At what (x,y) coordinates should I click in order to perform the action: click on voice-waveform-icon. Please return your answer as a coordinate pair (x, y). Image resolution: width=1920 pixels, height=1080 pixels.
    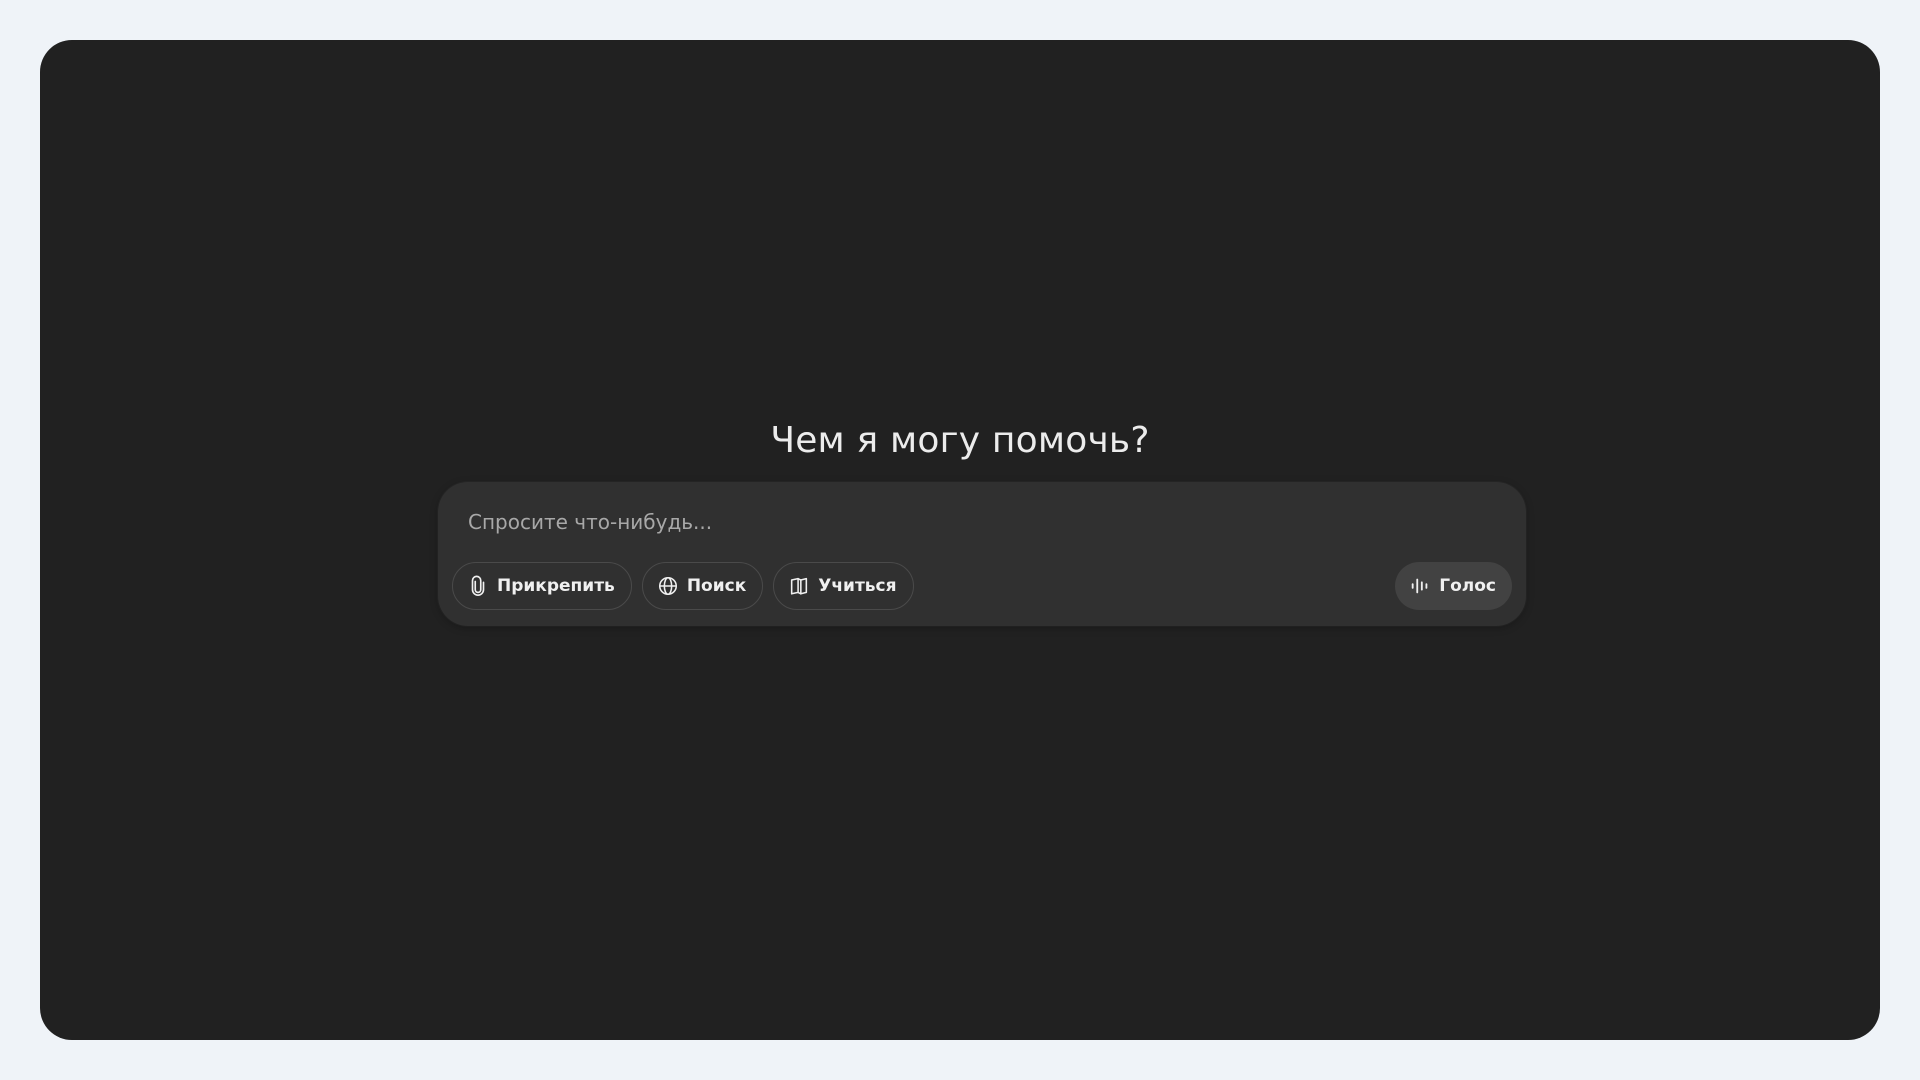
    Looking at the image, I should click on (1420, 586).